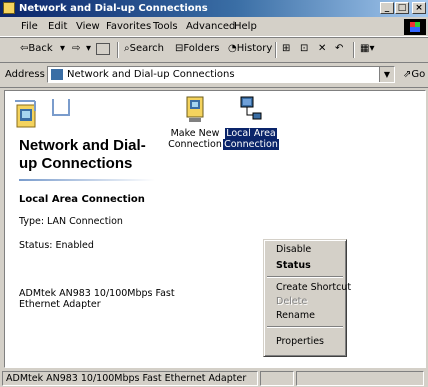 The width and height of the screenshot is (428, 387). What do you see at coordinates (214, 8) in the screenshot?
I see `title-bar: Network and Dial-up Connections _ □ ×` at bounding box center [214, 8].